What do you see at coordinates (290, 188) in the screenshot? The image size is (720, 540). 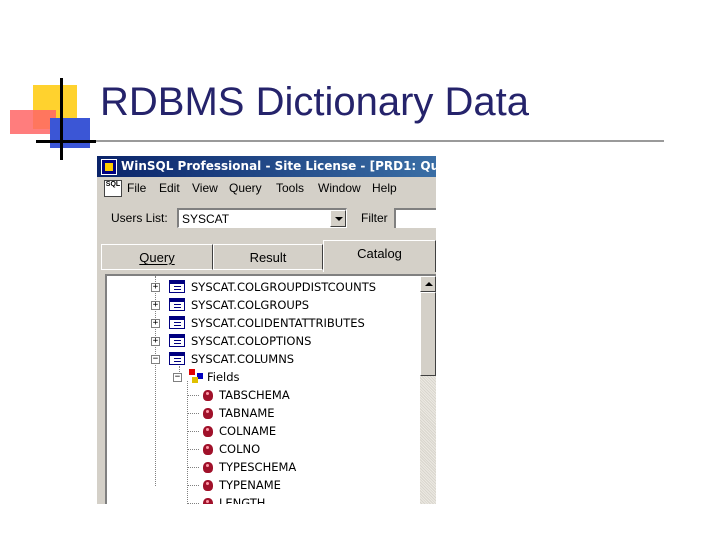 I see `menu-tools: Tools` at bounding box center [290, 188].